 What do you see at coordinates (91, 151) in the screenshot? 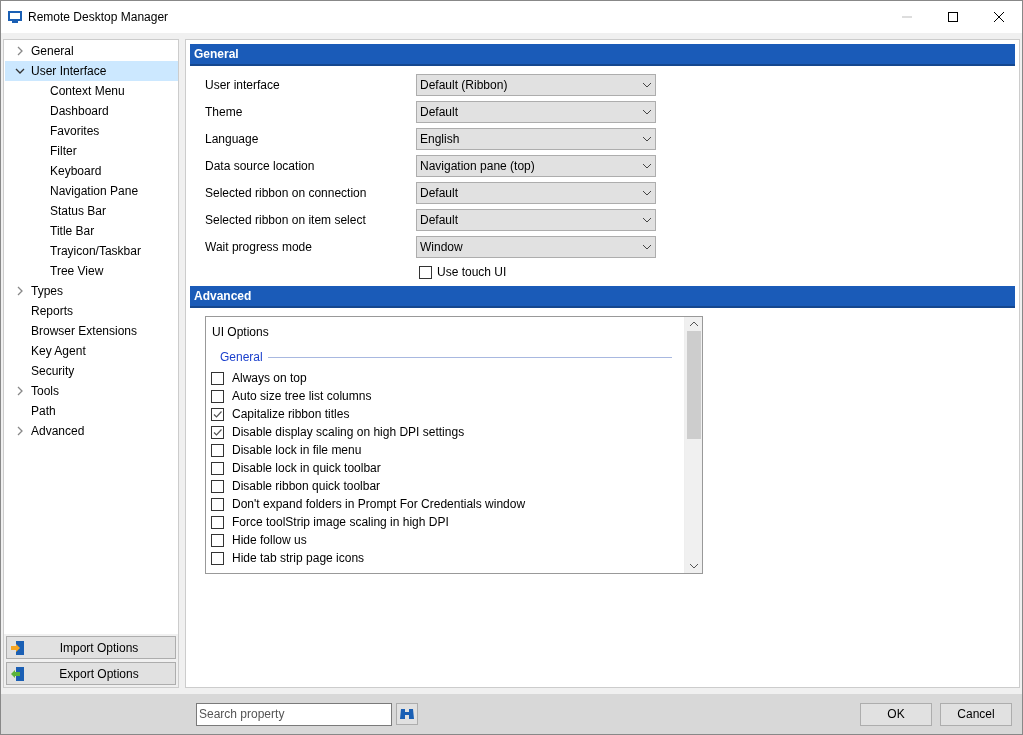
I see `tree-item: Filter` at bounding box center [91, 151].